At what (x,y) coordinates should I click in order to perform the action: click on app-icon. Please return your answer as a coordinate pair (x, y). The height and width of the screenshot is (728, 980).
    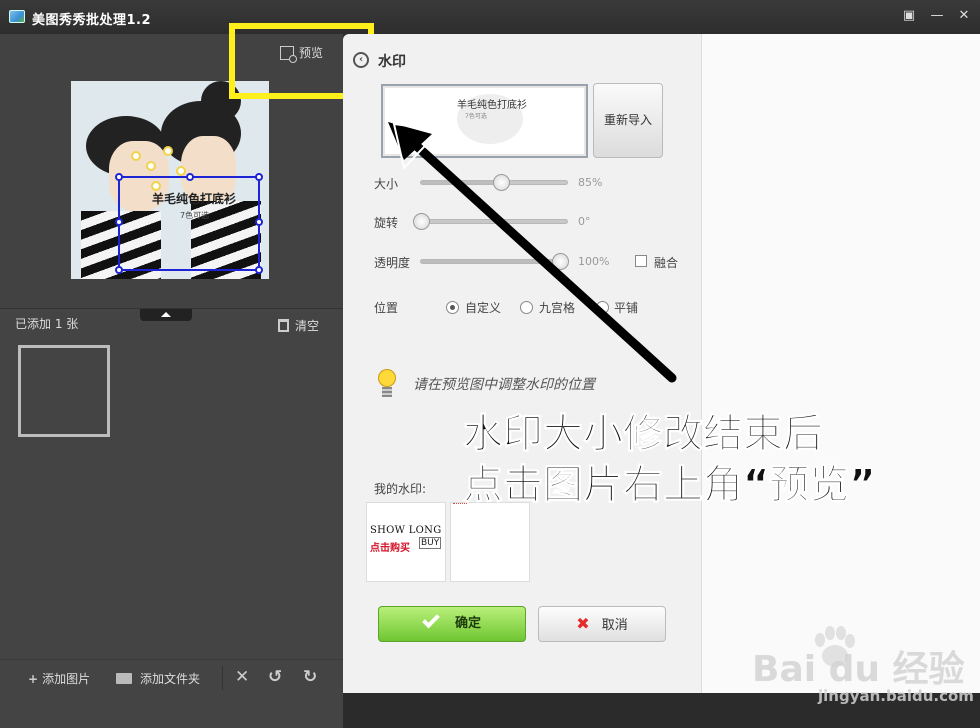
    Looking at the image, I should click on (17, 16).